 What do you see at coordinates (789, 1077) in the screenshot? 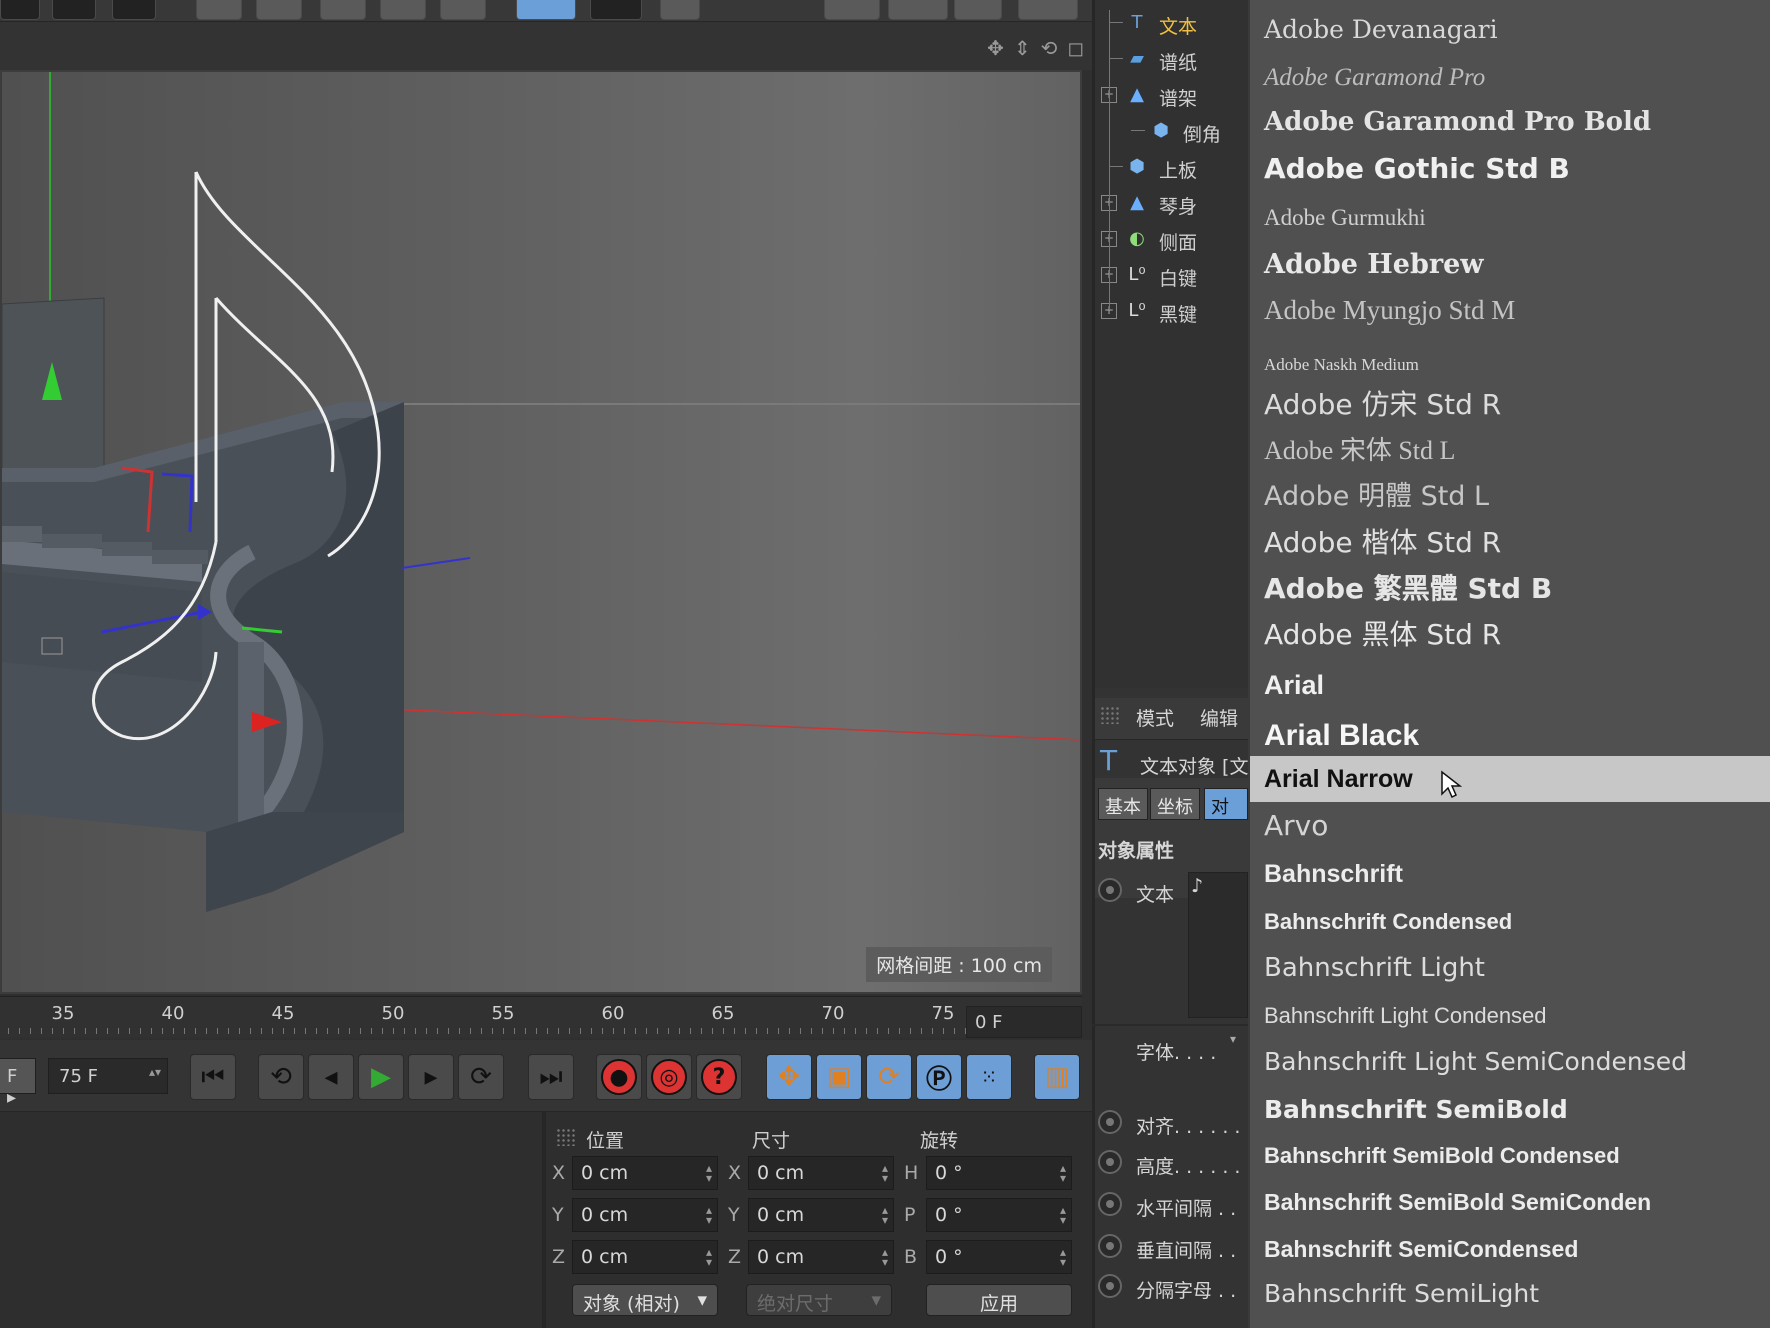
I see `key-position-button: ✥` at bounding box center [789, 1077].